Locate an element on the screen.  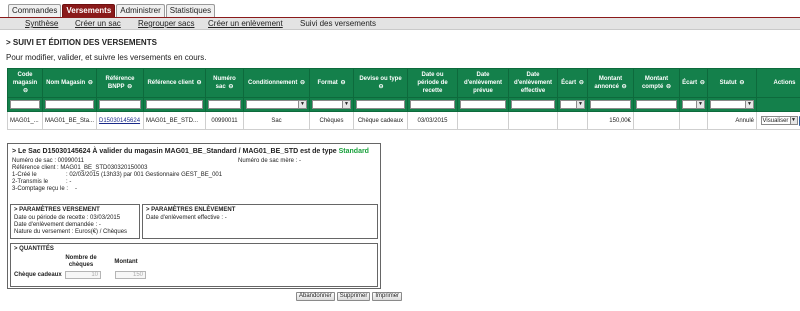
filter-ecart-2-select: ▼ is located at coordinates (693, 104).